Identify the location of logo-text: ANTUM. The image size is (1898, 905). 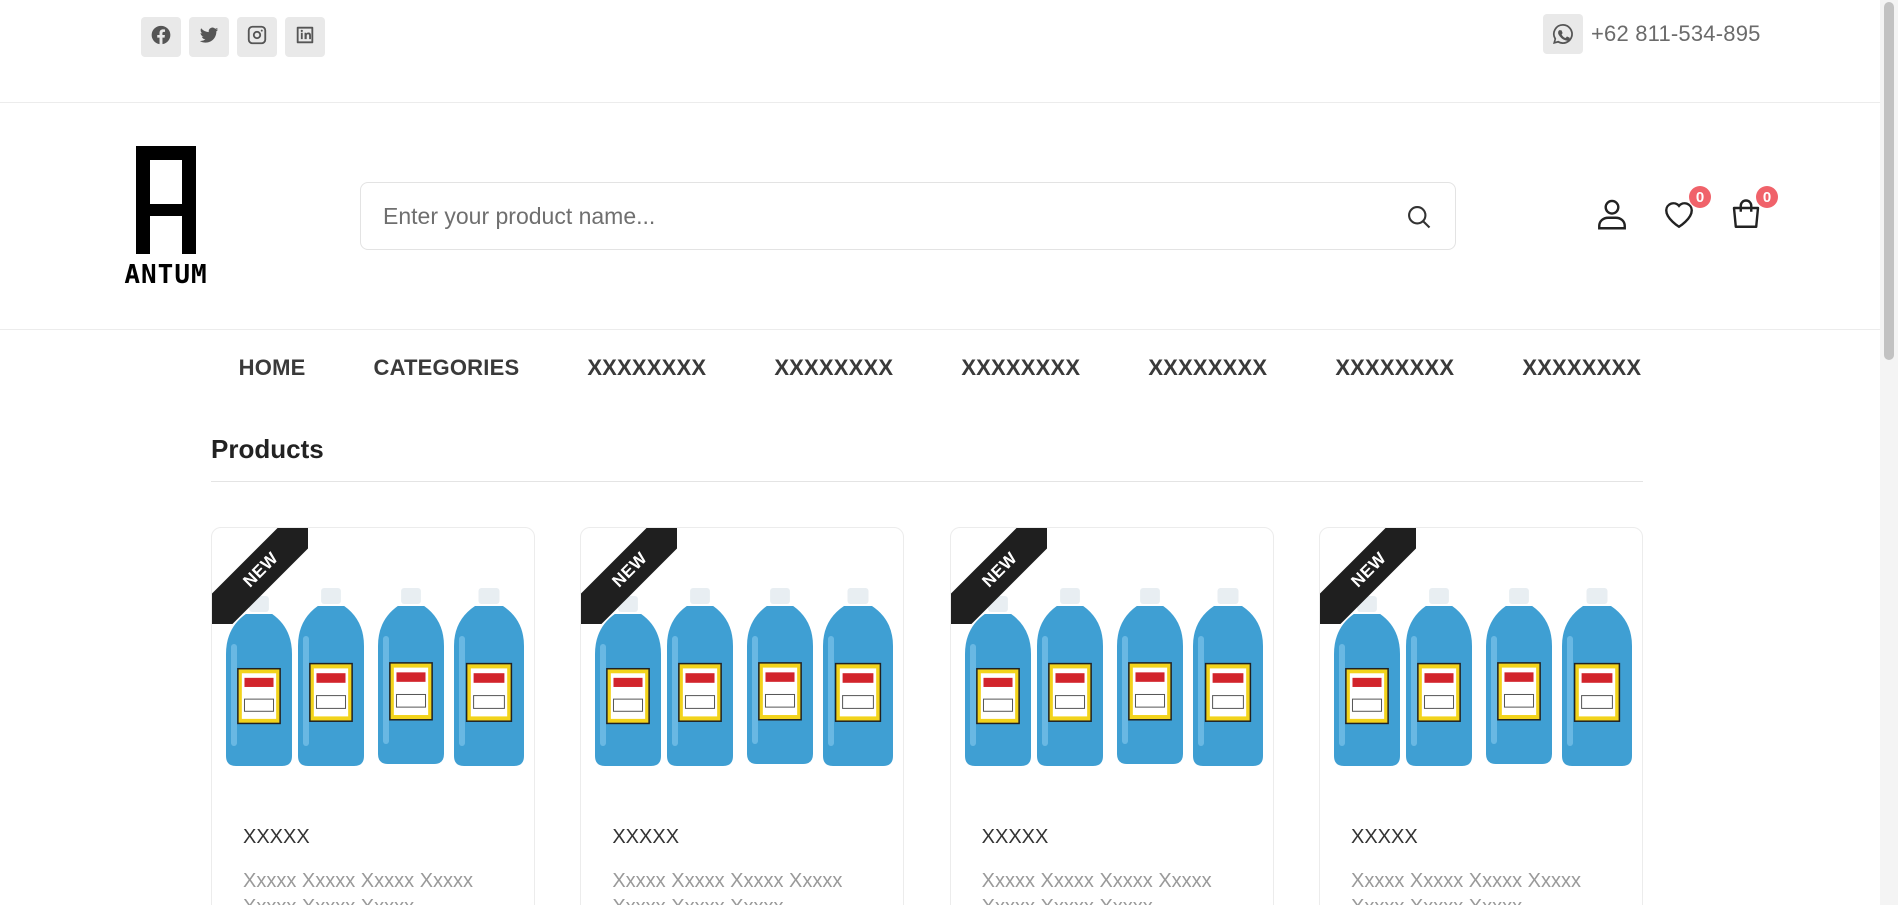
(166, 275).